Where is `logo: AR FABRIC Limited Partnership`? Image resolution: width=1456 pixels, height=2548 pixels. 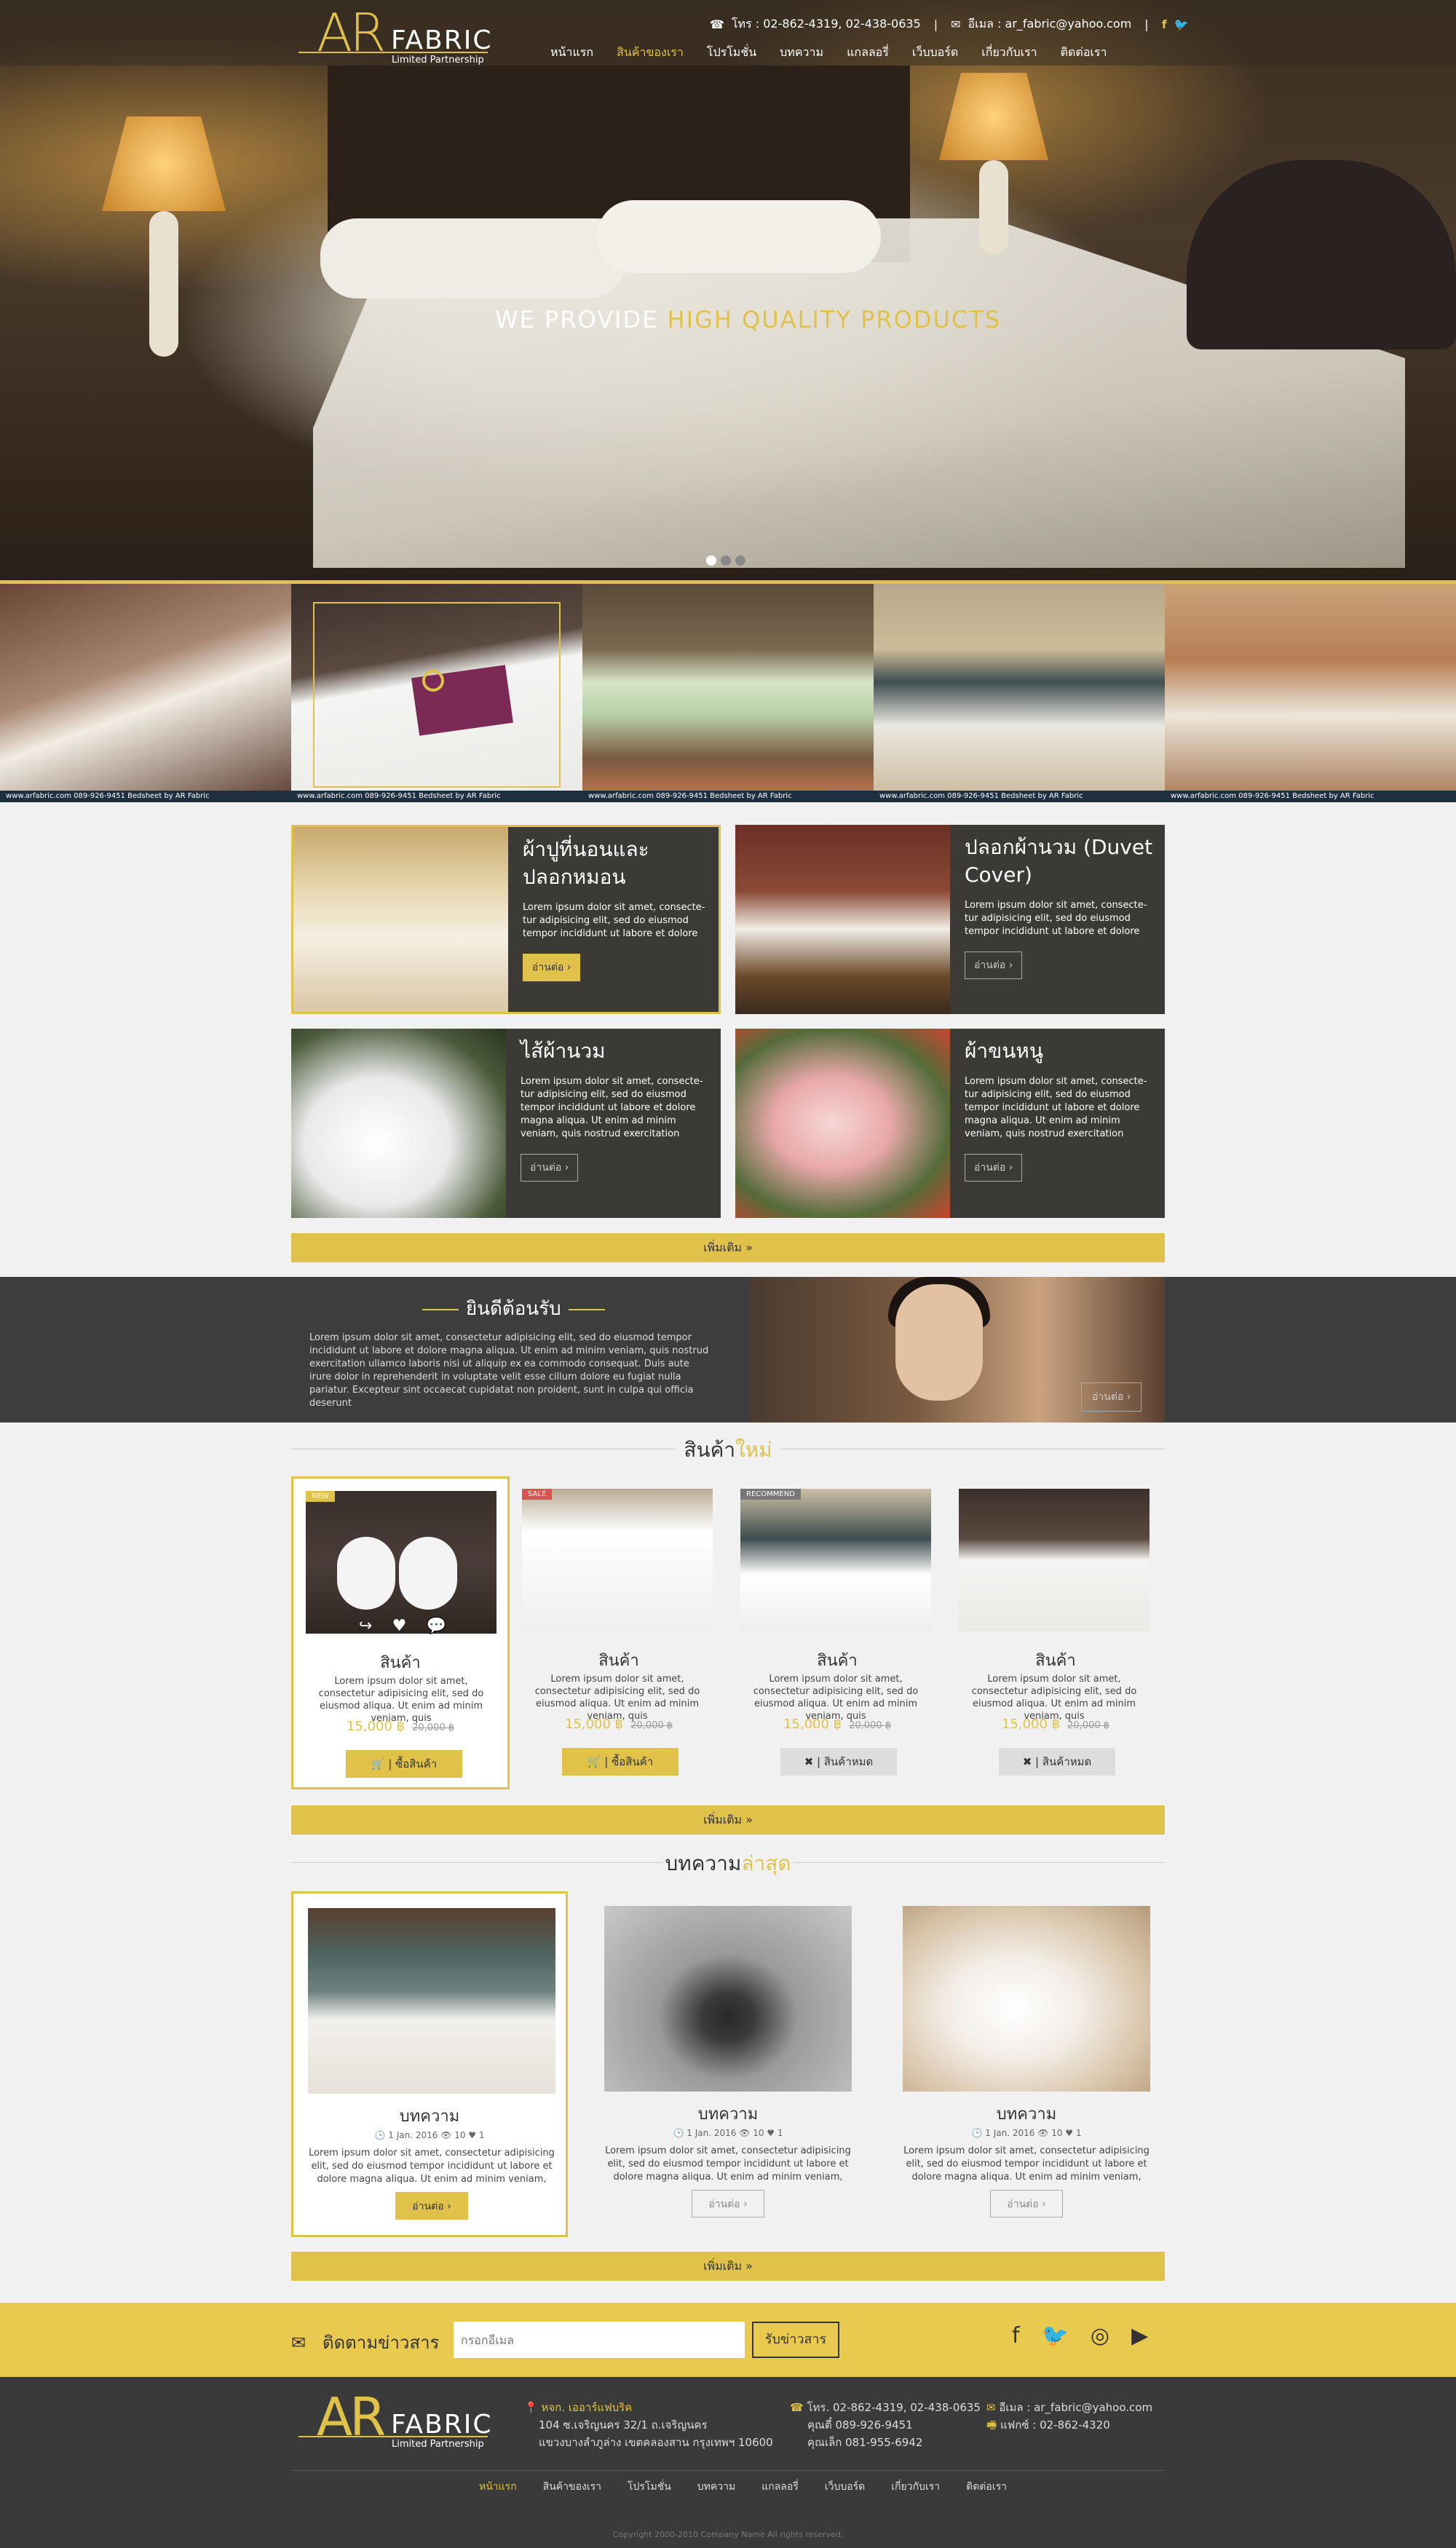
logo: AR FABRIC Limited Partnership is located at coordinates (396, 34).